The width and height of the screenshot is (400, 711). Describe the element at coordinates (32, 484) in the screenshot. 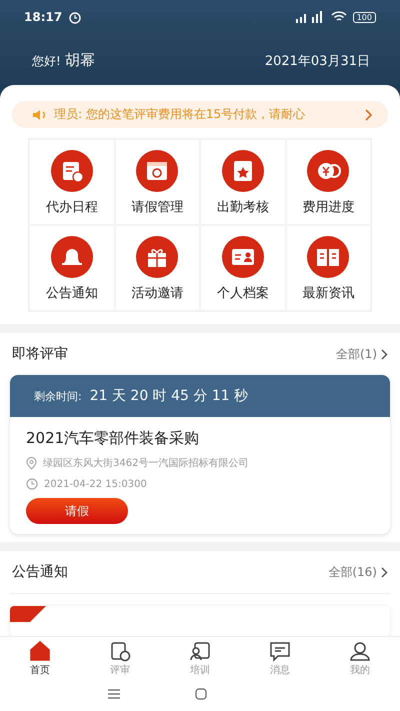

I see `clock-icon` at that location.